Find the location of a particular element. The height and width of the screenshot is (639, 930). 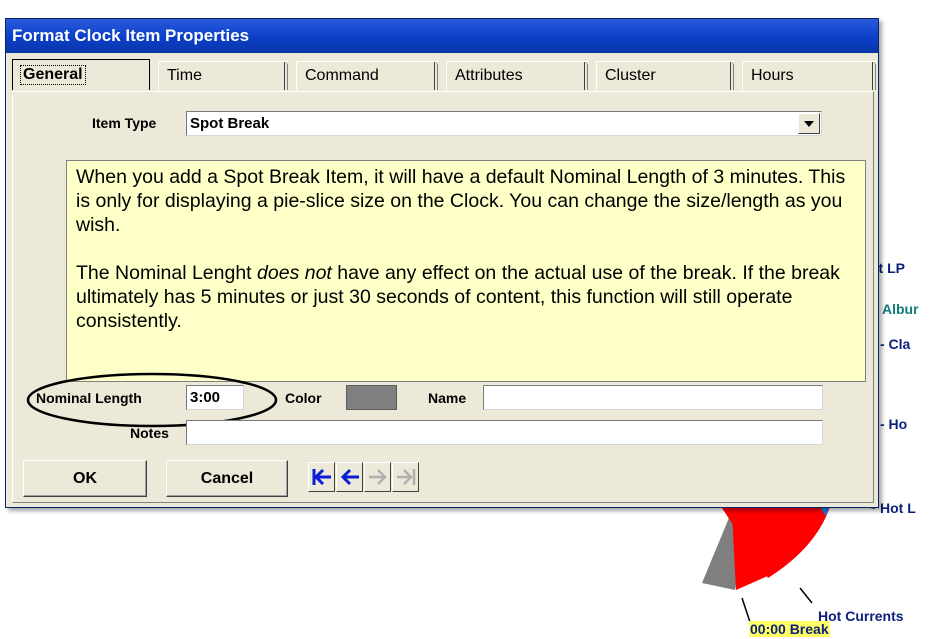

first-record-button is located at coordinates (321, 477).